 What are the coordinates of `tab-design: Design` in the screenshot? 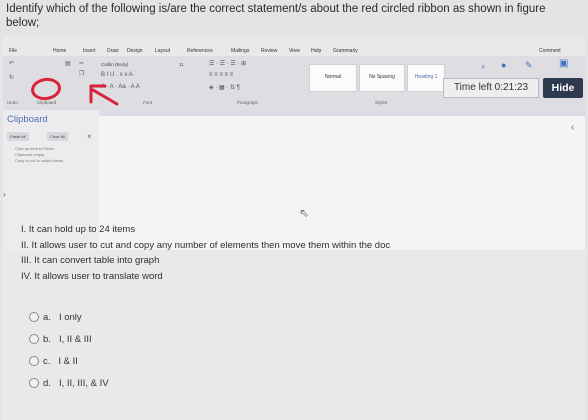 It's located at (135, 51).